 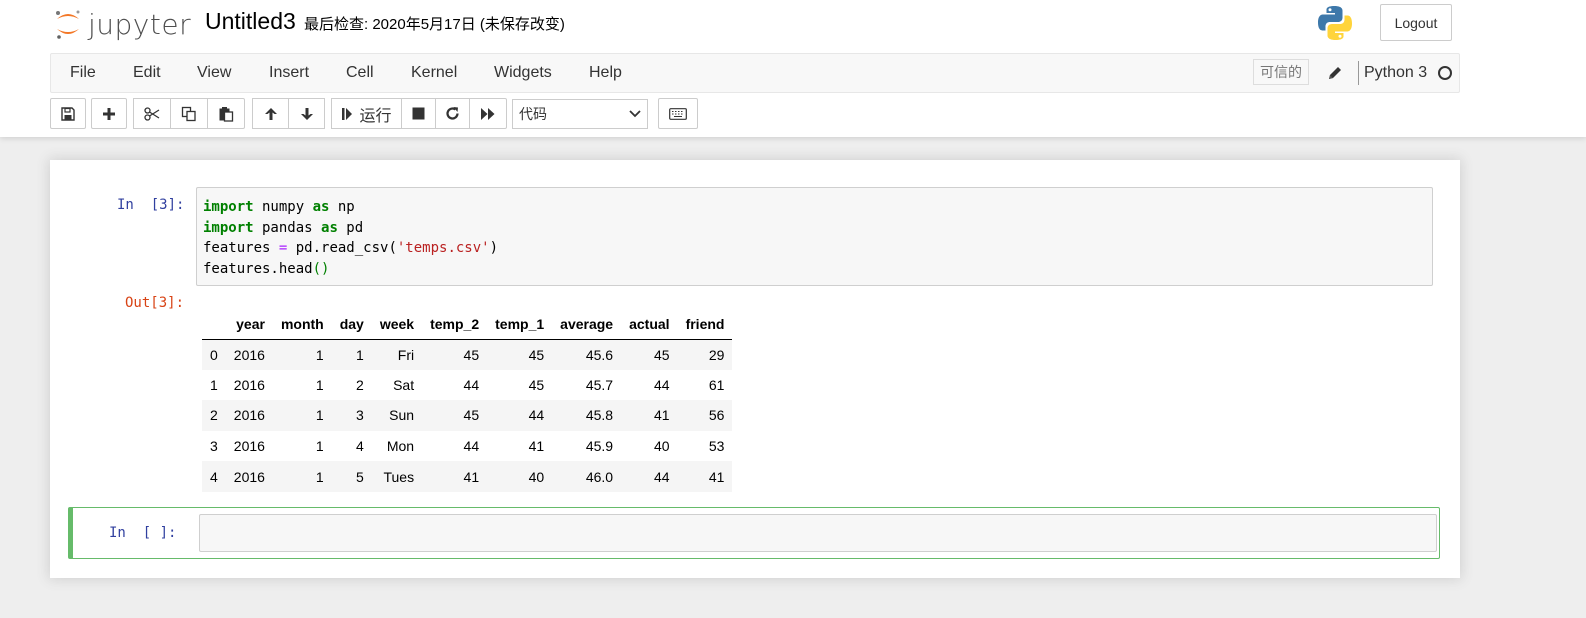 I want to click on save-button, so click(x=68, y=113).